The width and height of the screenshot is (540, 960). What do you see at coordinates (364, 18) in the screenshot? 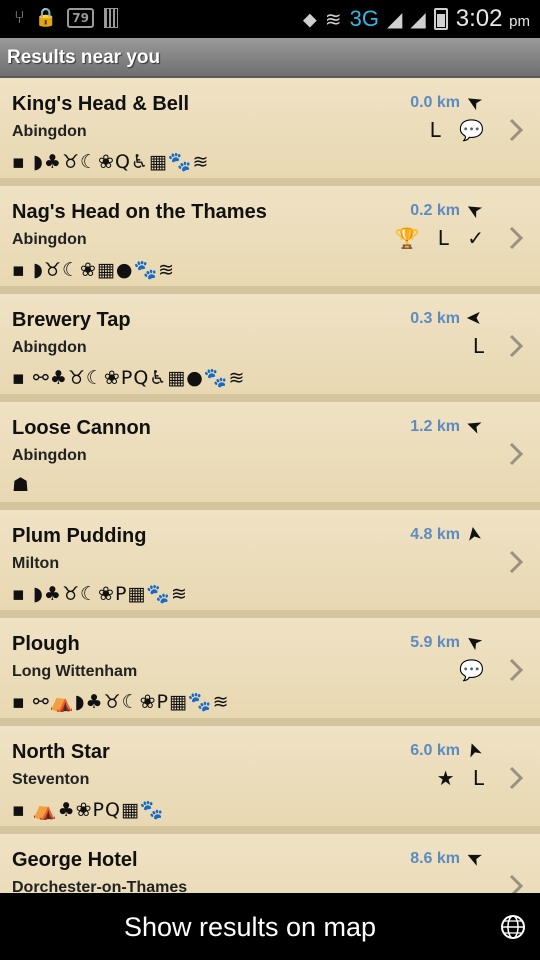
I see `network-type: 3G` at bounding box center [364, 18].